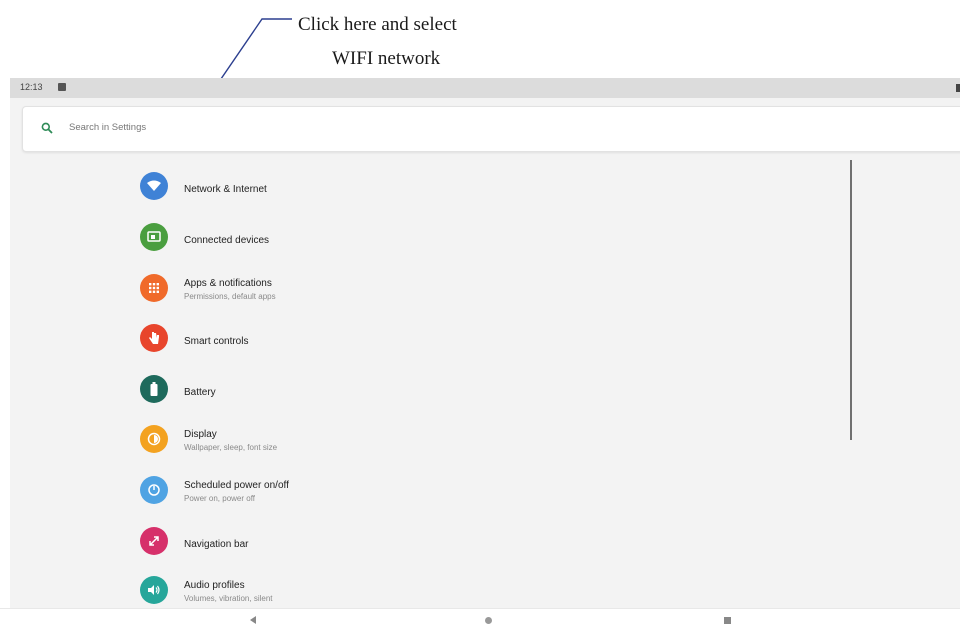  Describe the element at coordinates (154, 186) in the screenshot. I see `wifi-icon` at that location.